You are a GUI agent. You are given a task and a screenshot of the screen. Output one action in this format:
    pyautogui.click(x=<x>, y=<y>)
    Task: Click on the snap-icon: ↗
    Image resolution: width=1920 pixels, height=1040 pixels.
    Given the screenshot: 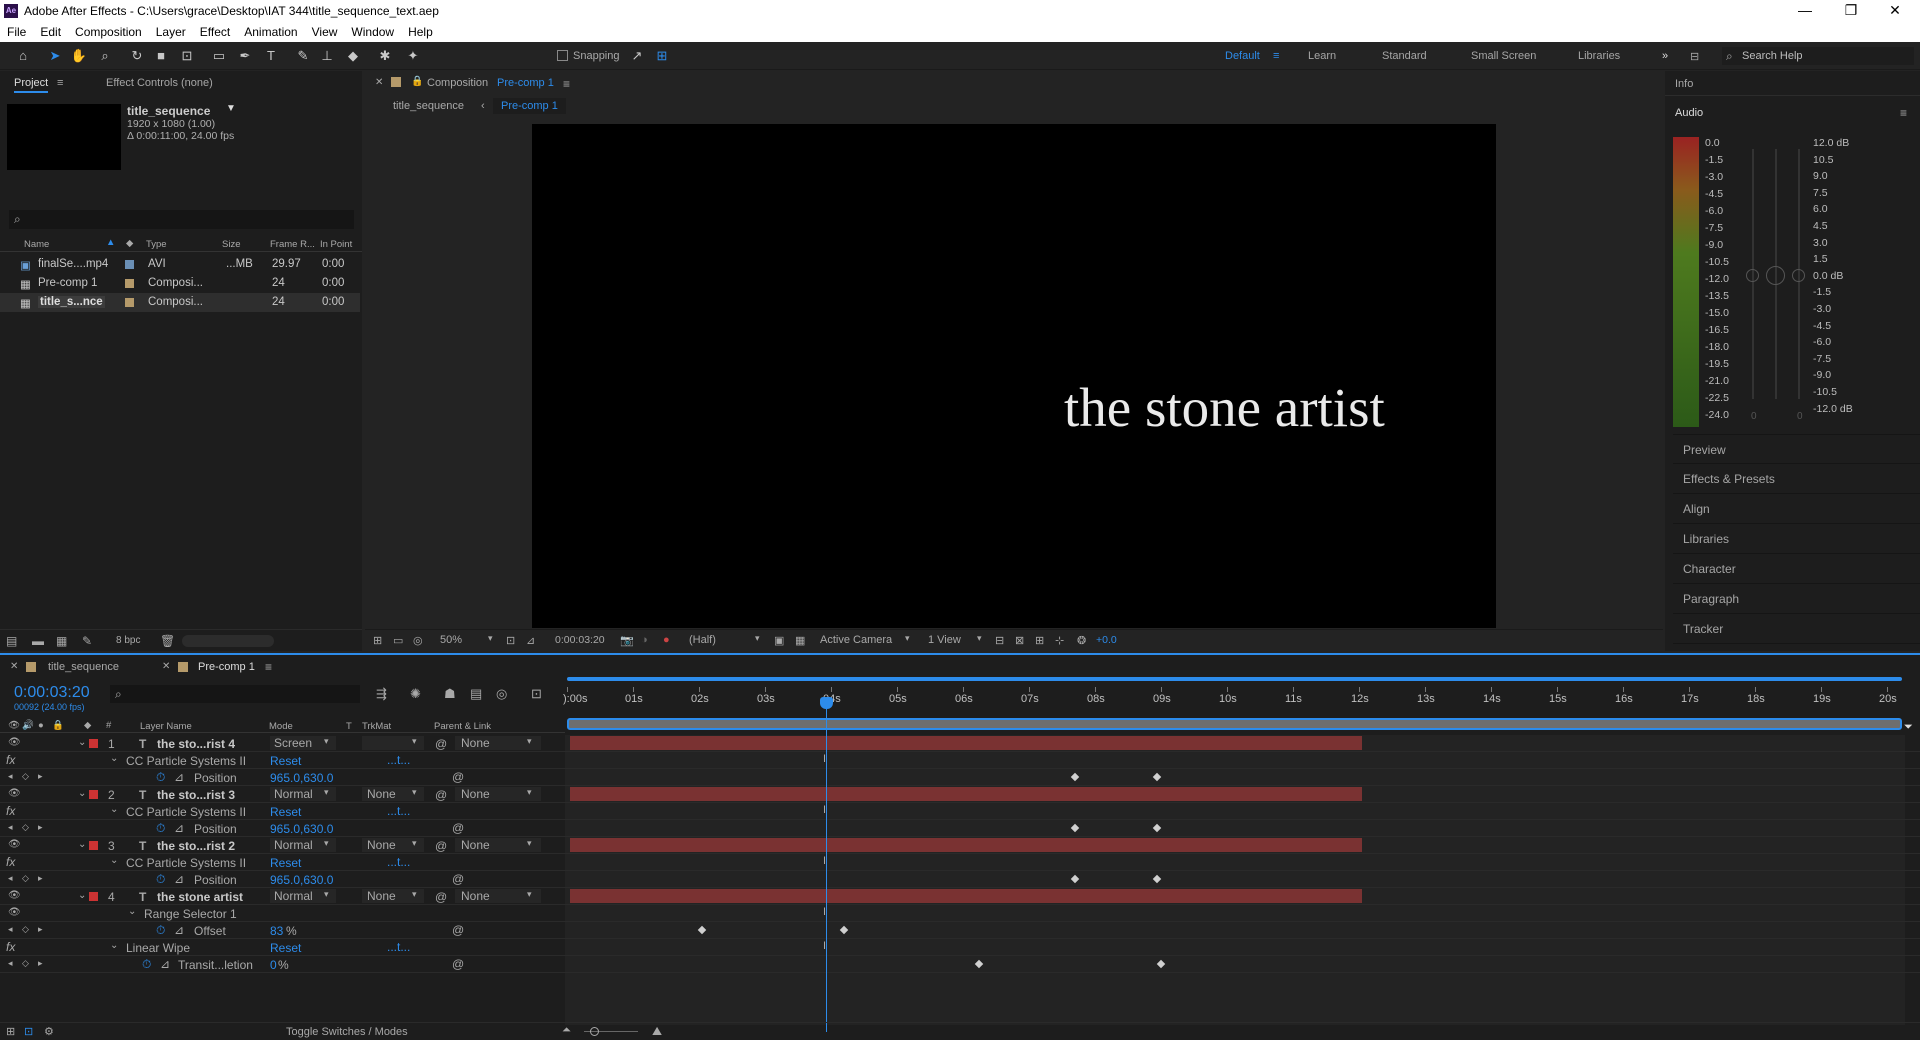 What is the action you would take?
    pyautogui.click(x=637, y=56)
    